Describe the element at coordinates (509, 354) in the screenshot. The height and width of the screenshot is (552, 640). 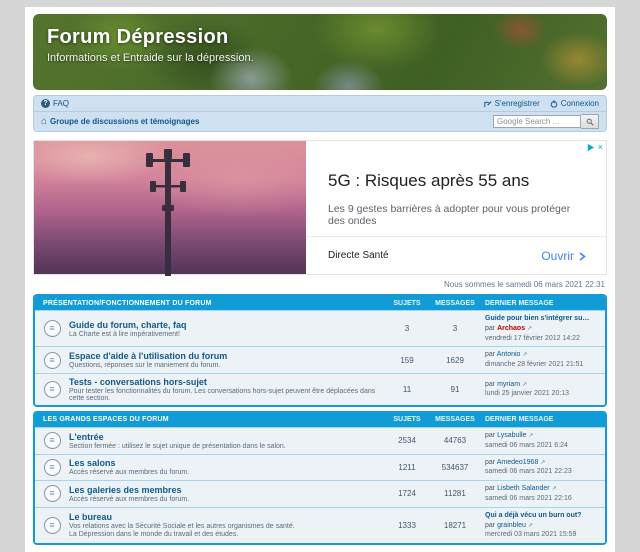
I see `last-user-link: Antonio` at that location.